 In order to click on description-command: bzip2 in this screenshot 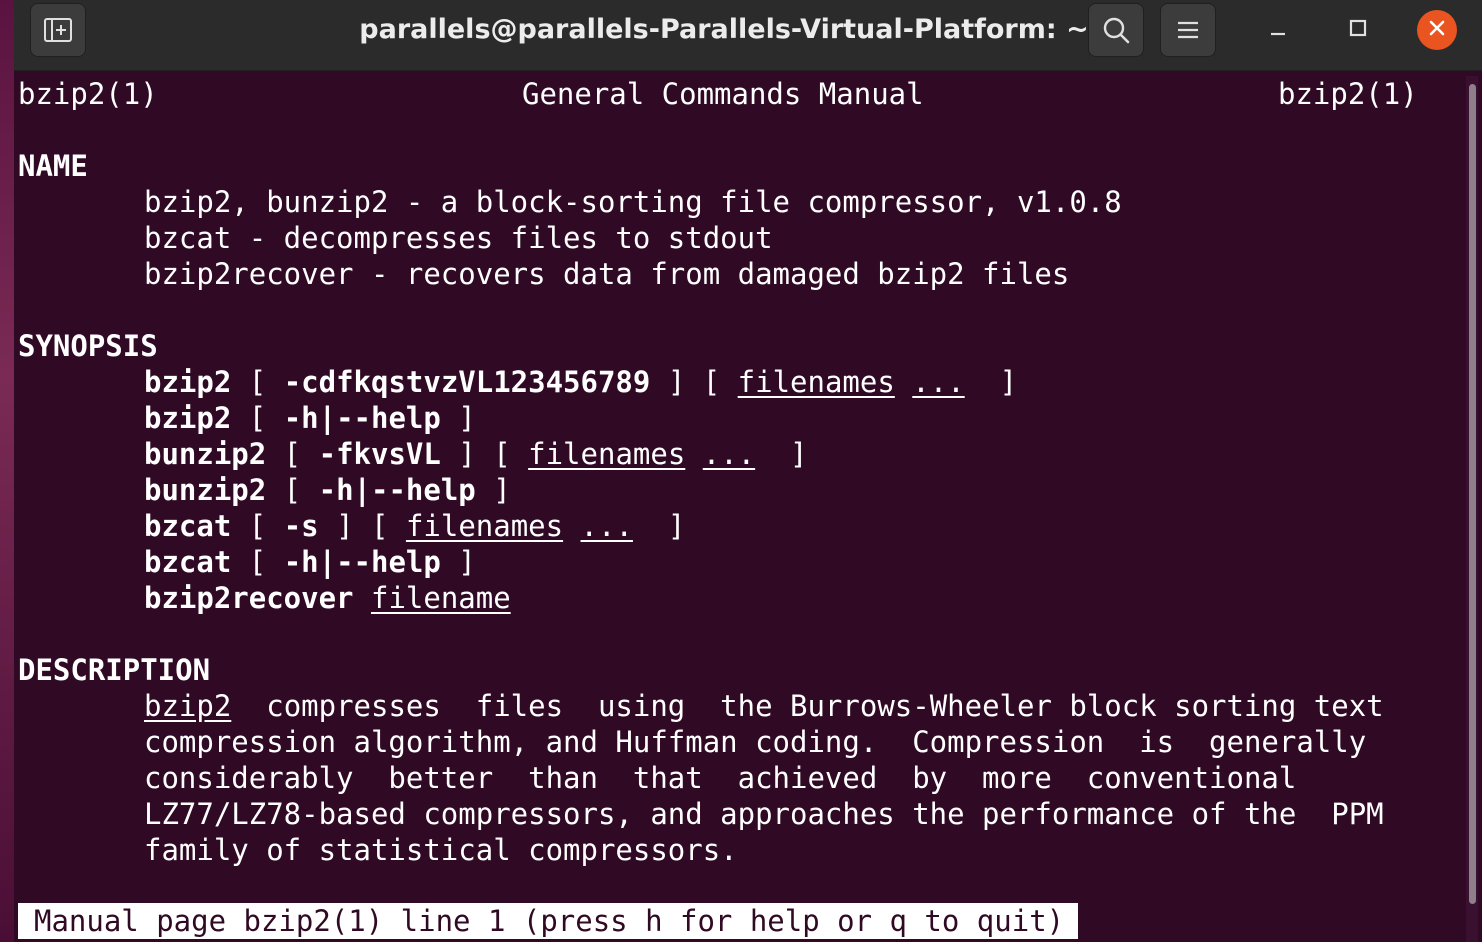, I will do `click(188, 706)`.